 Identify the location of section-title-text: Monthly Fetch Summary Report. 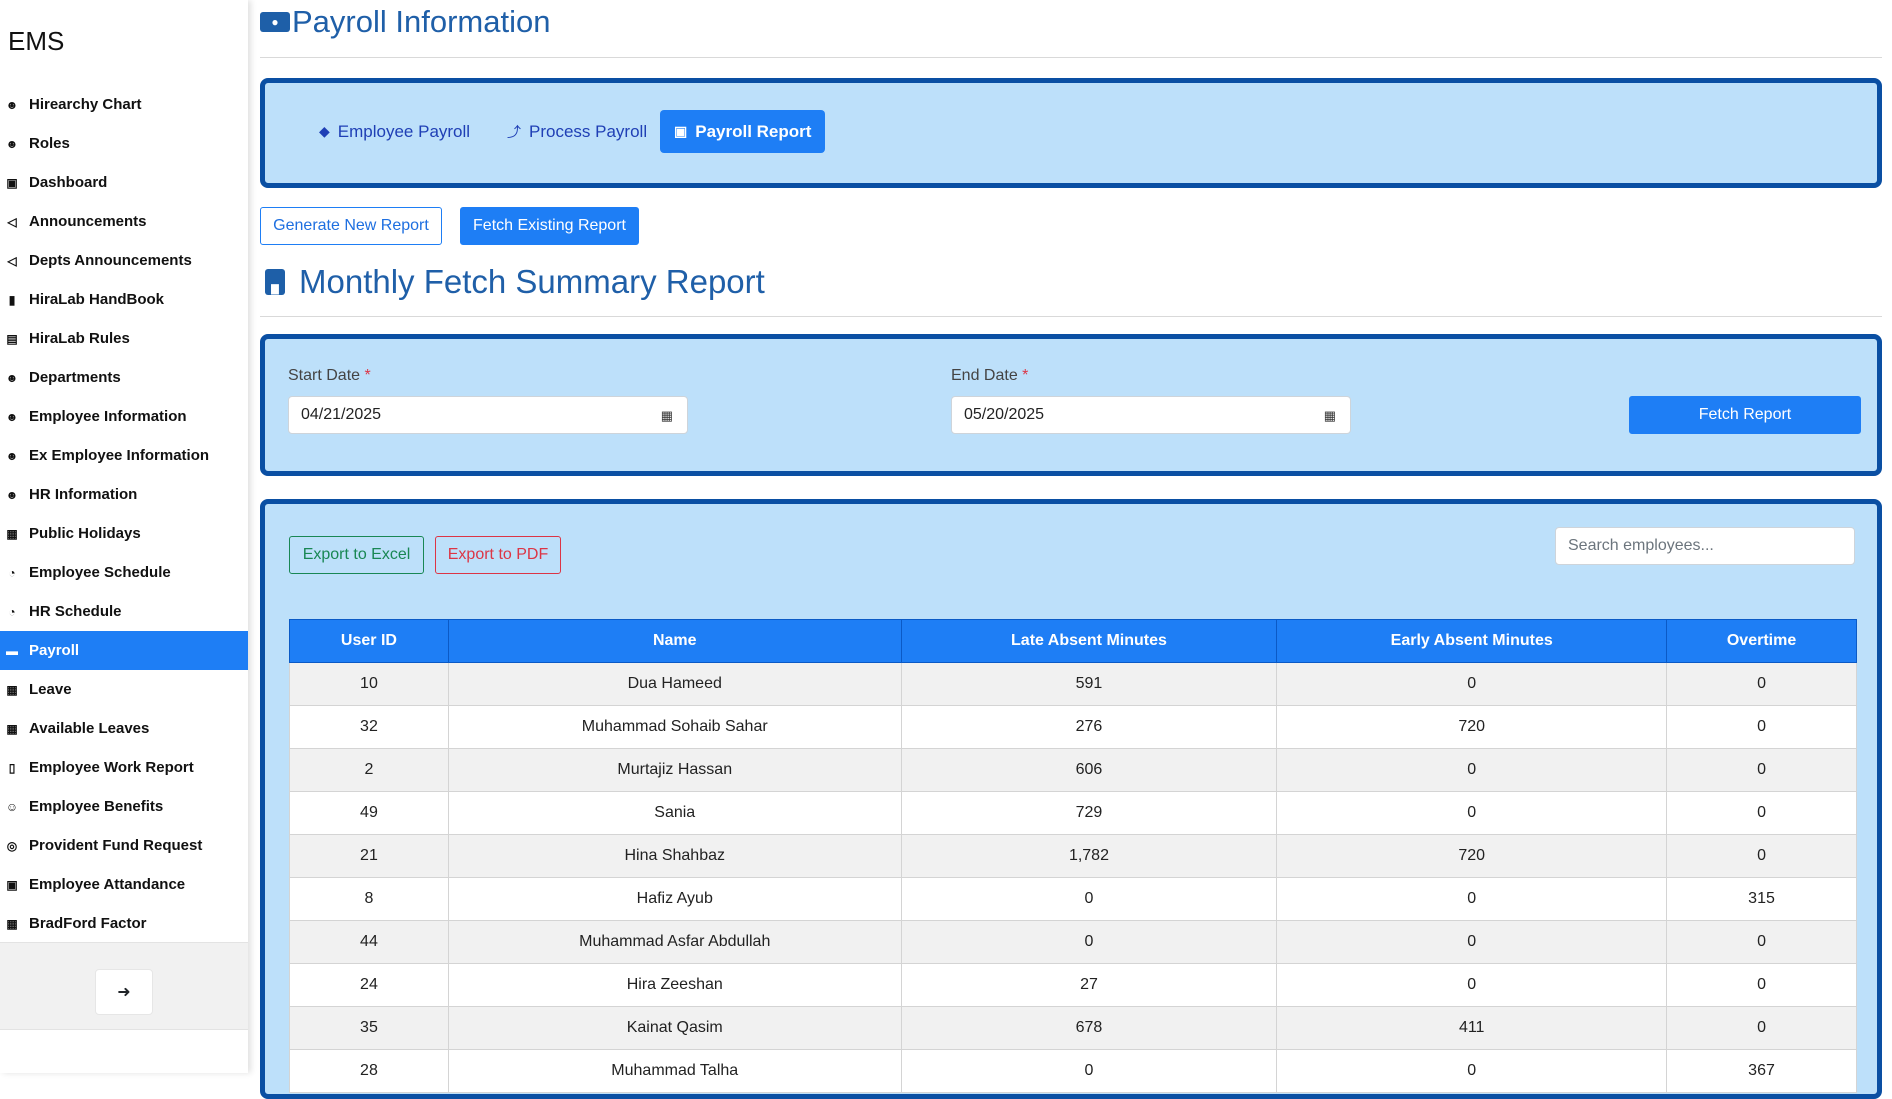
(532, 281).